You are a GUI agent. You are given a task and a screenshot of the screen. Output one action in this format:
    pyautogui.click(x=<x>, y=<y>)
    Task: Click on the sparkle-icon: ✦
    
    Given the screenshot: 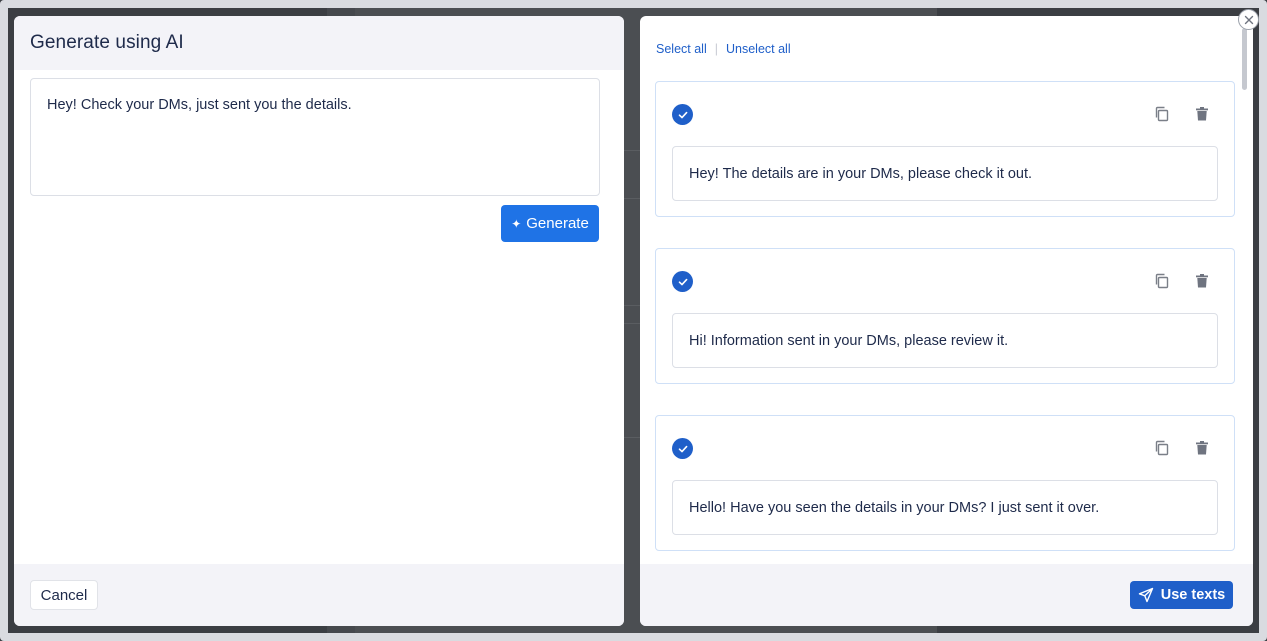 What is the action you would take?
    pyautogui.click(x=516, y=223)
    